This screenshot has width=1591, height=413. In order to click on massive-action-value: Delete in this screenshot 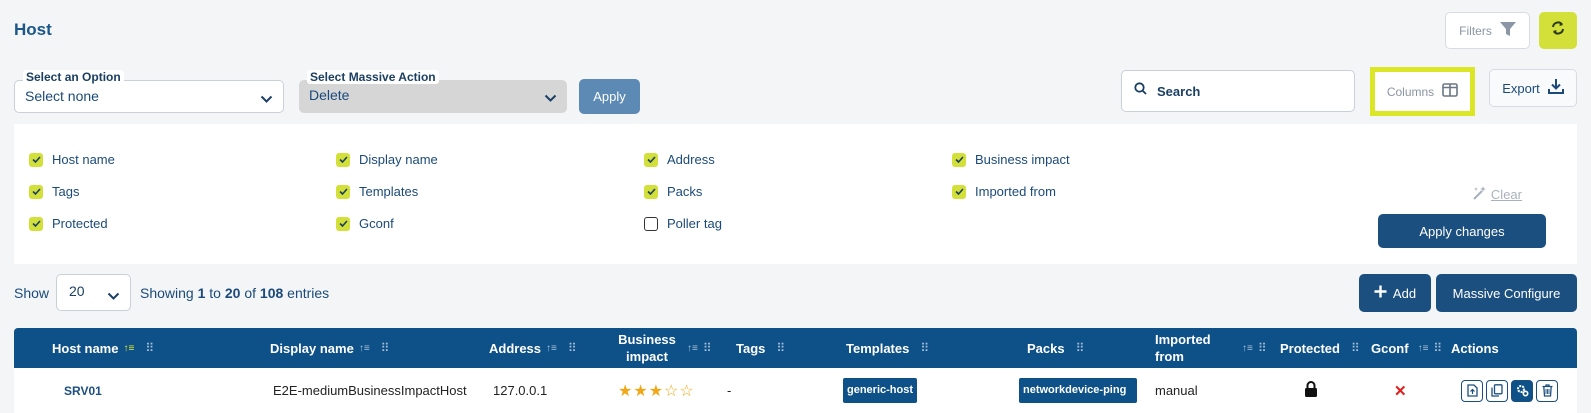, I will do `click(329, 95)`.